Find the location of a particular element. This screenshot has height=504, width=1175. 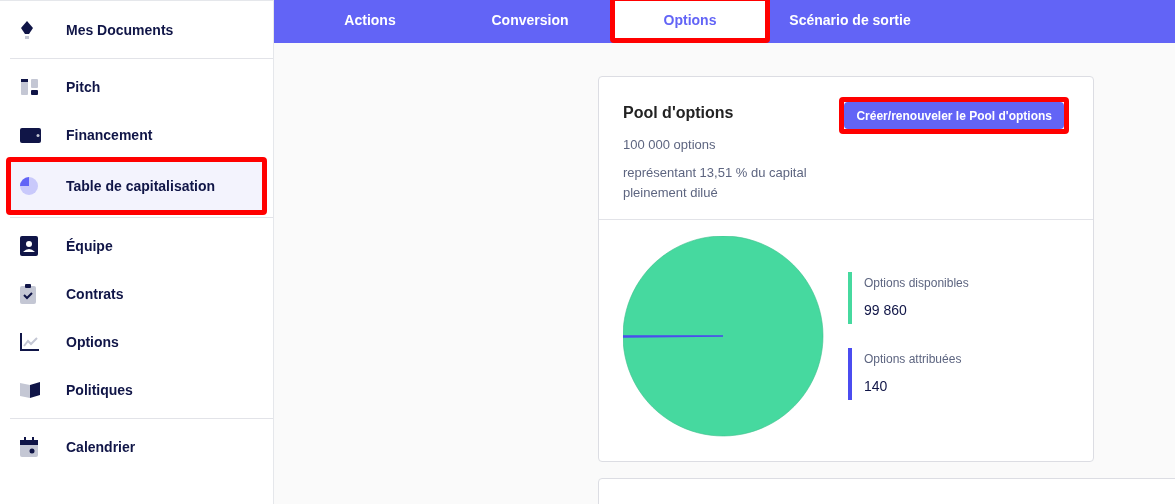

sidebar-item: Mes Documents is located at coordinates (136, 30).